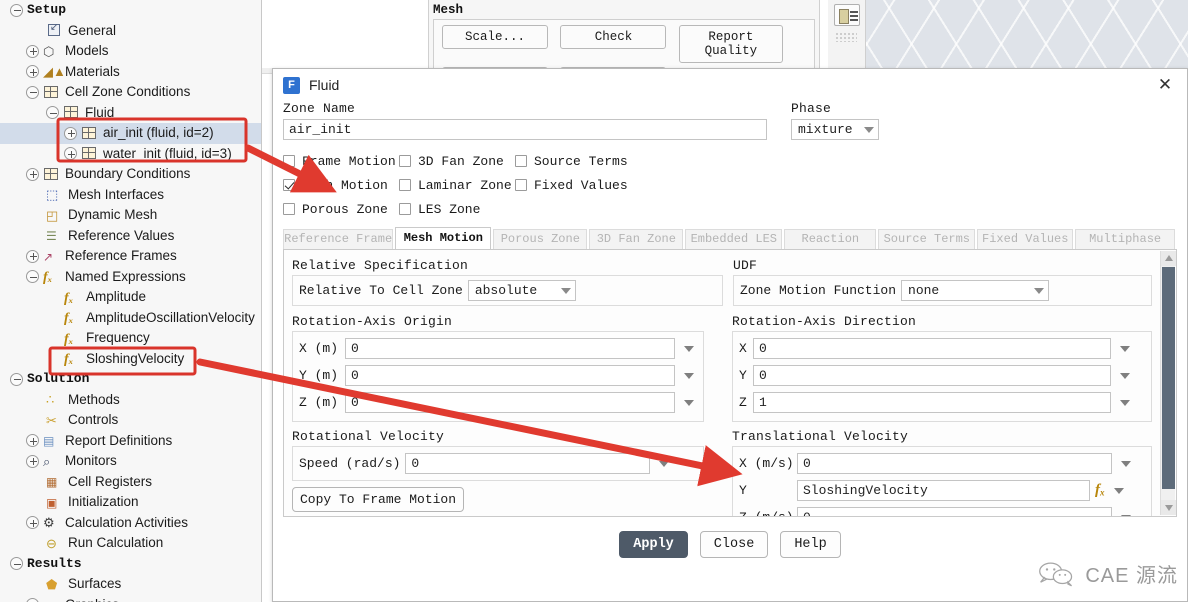 The image size is (1188, 602). What do you see at coordinates (341, 209) in the screenshot?
I see `checkbox-porous-zone: Porous Zone` at bounding box center [341, 209].